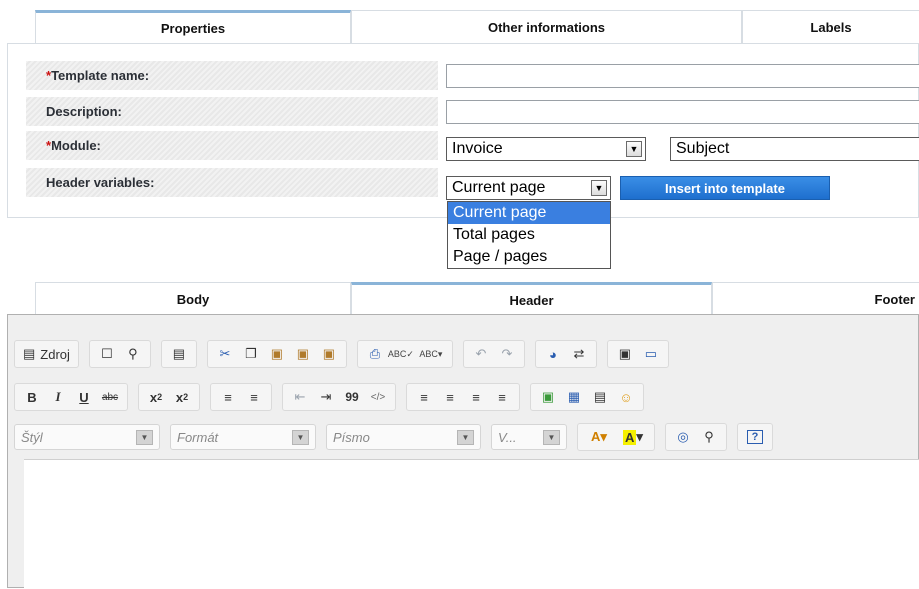  I want to click on copy-icon: ❐, so click(251, 354).